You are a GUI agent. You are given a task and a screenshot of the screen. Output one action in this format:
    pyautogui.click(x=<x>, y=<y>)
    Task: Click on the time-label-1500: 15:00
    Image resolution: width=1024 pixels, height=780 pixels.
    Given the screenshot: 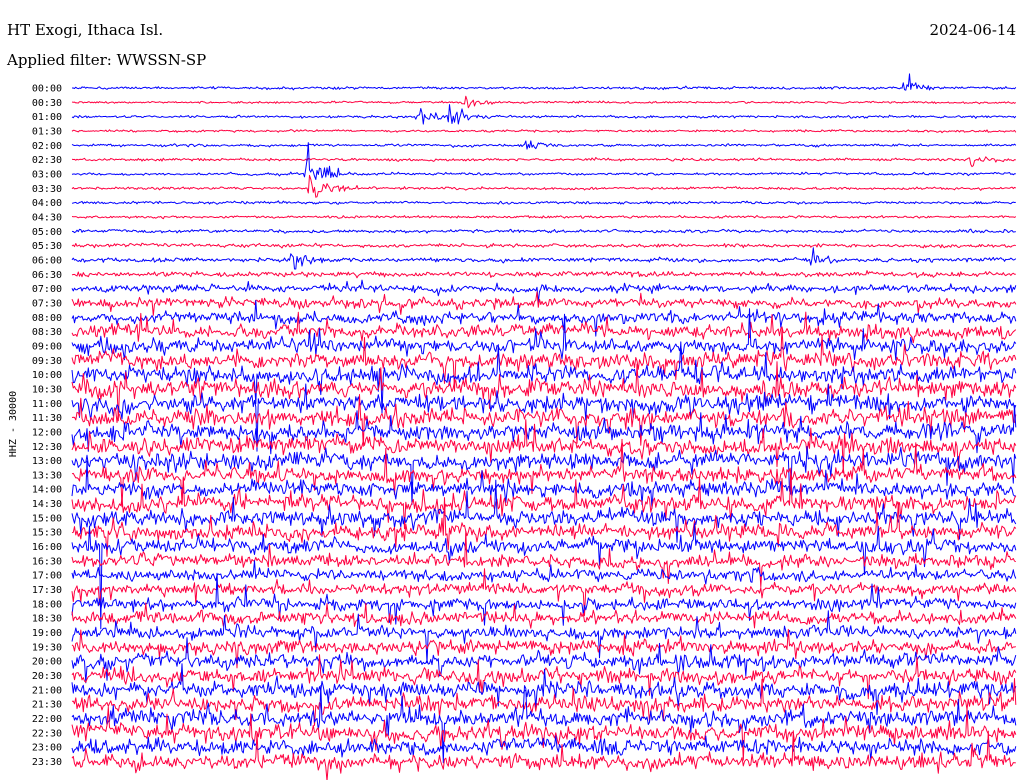 What is the action you would take?
    pyautogui.click(x=47, y=518)
    